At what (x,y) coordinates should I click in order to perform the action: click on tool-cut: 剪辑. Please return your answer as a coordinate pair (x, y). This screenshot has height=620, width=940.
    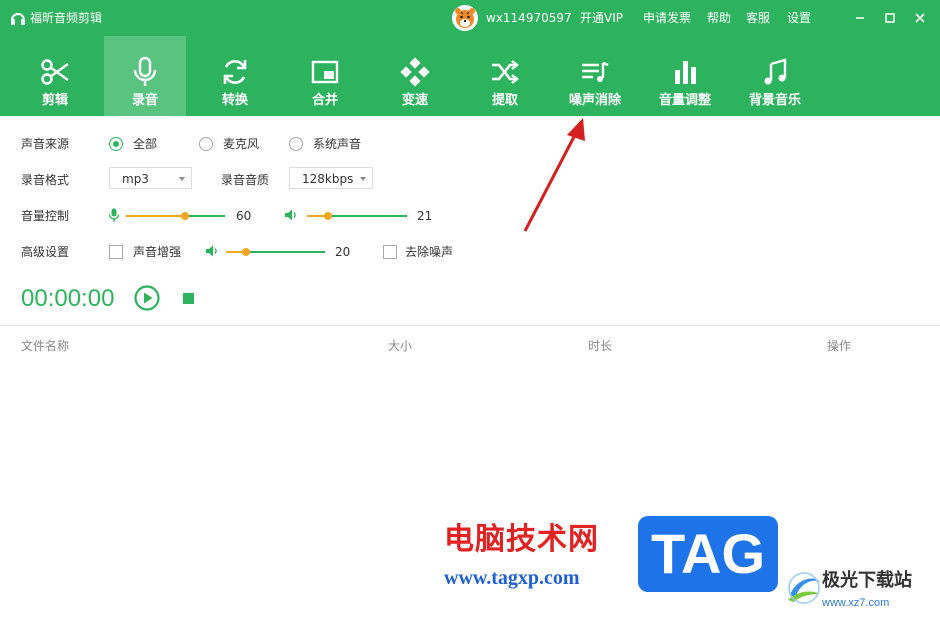
    Looking at the image, I should click on (55, 76).